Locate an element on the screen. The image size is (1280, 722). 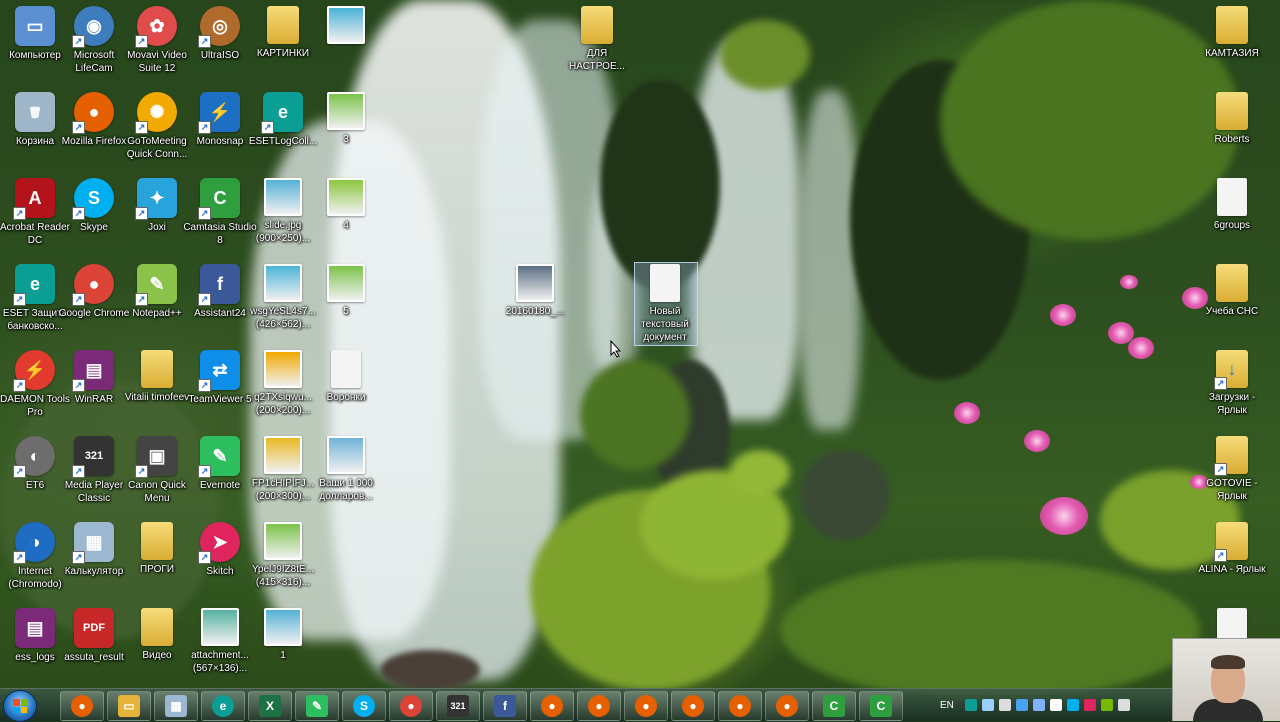
desktop-icon-video: Видео is located at coordinates (157, 635).